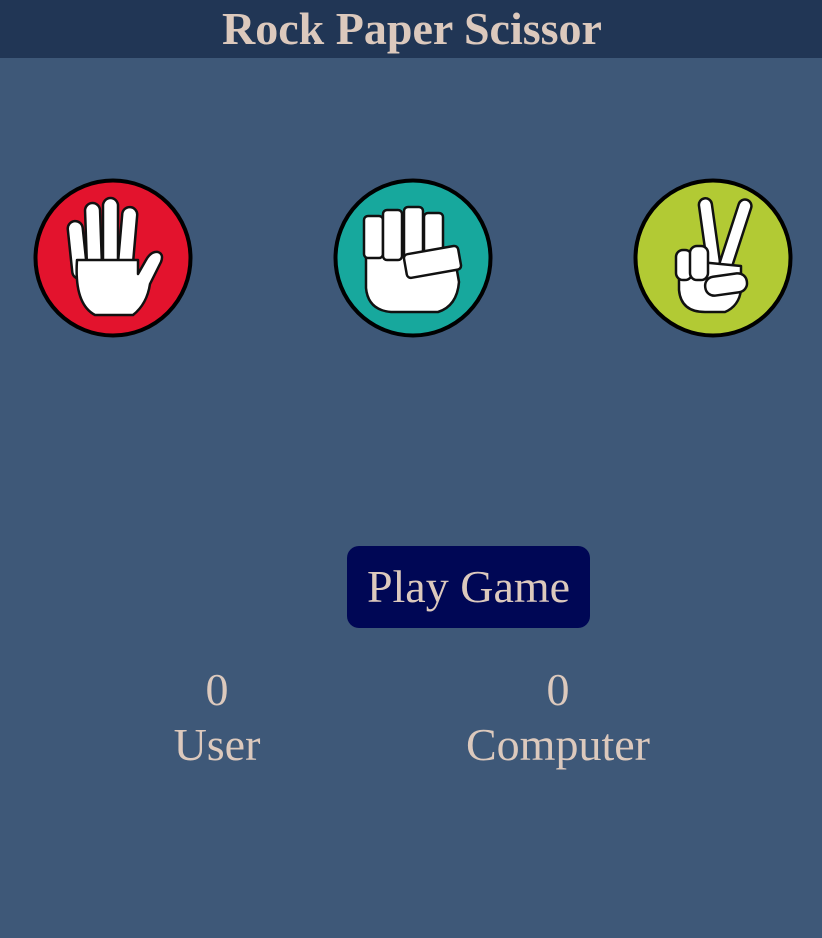 The height and width of the screenshot is (938, 822). What do you see at coordinates (558, 744) in the screenshot?
I see `computer-score-label: Computer` at bounding box center [558, 744].